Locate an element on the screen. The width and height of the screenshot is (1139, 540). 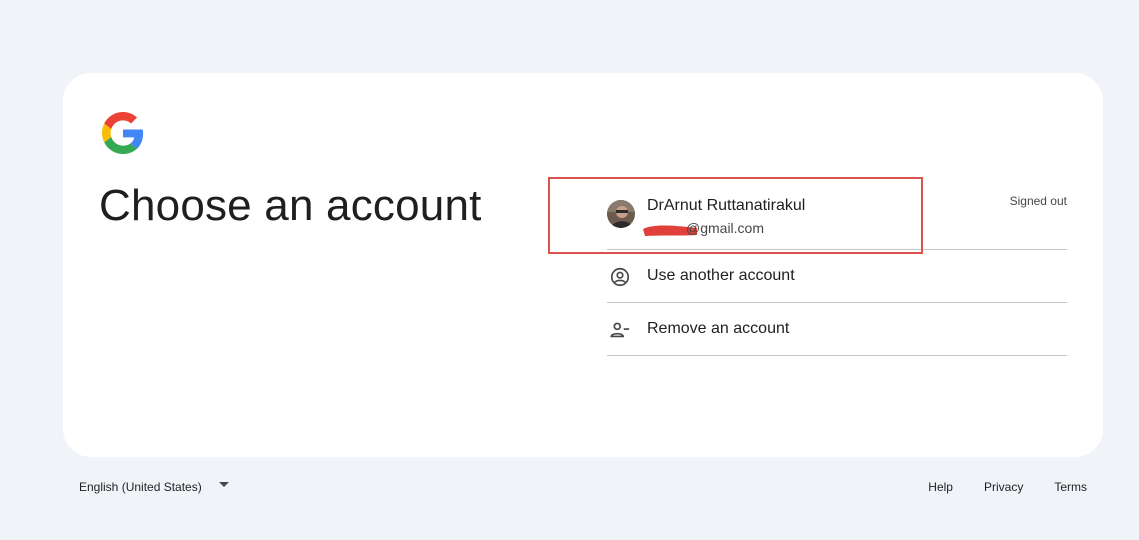
language-label: English (United States) is located at coordinates (140, 487).